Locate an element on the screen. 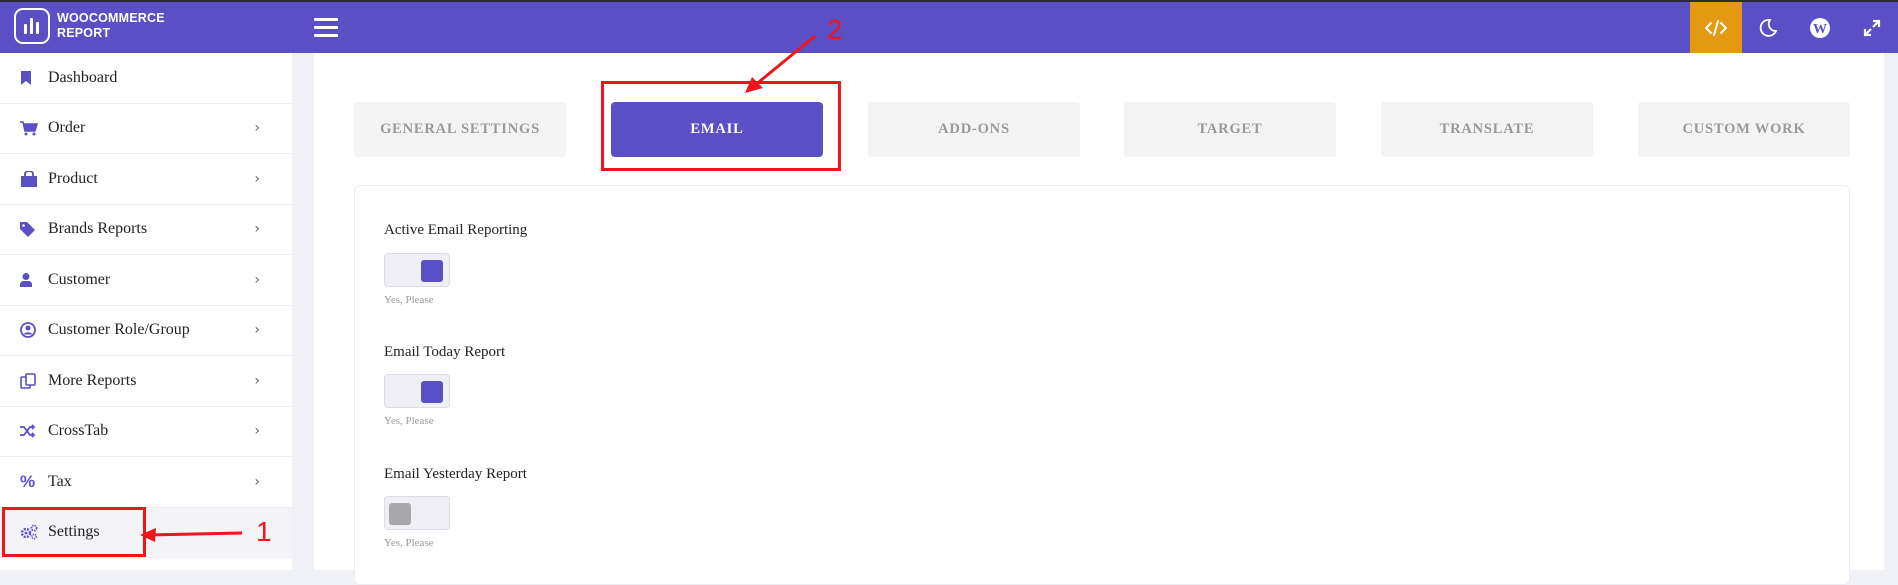 Image resolution: width=1898 pixels, height=585 pixels. sidebar-item-customer: Customer › is located at coordinates (146, 280).